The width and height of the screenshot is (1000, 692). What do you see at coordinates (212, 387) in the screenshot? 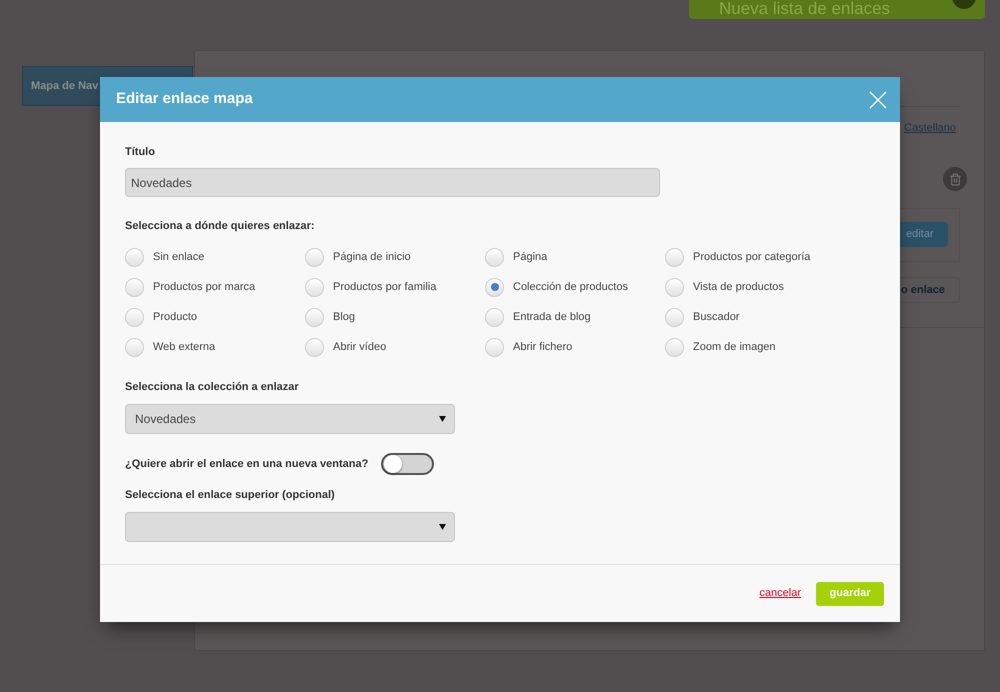
I see `field-label: Selecciona la colección a enlazar` at bounding box center [212, 387].